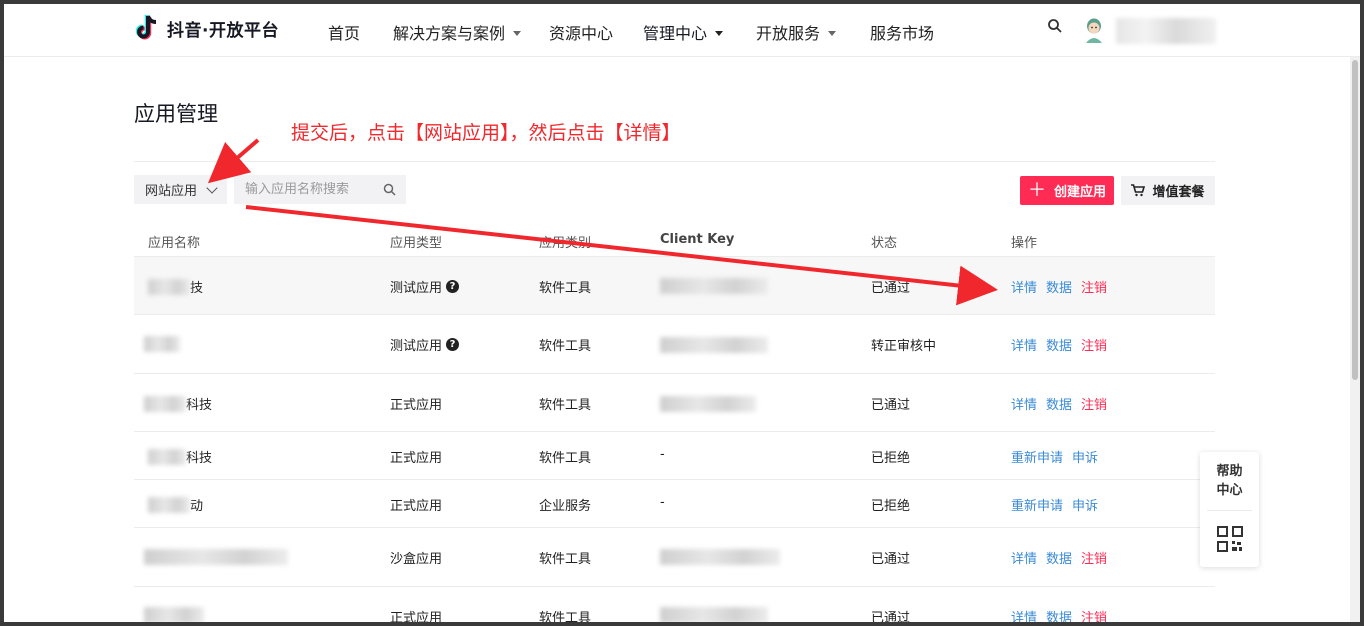  I want to click on actions-cell: 重新申请 申诉, so click(1059, 456).